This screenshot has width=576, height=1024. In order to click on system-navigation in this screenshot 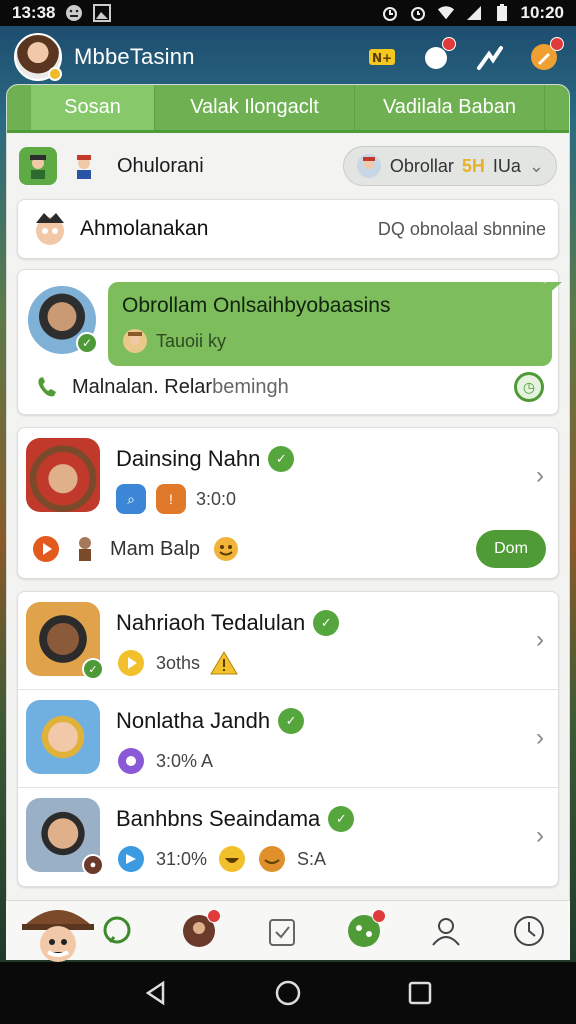, I will do `click(288, 993)`.